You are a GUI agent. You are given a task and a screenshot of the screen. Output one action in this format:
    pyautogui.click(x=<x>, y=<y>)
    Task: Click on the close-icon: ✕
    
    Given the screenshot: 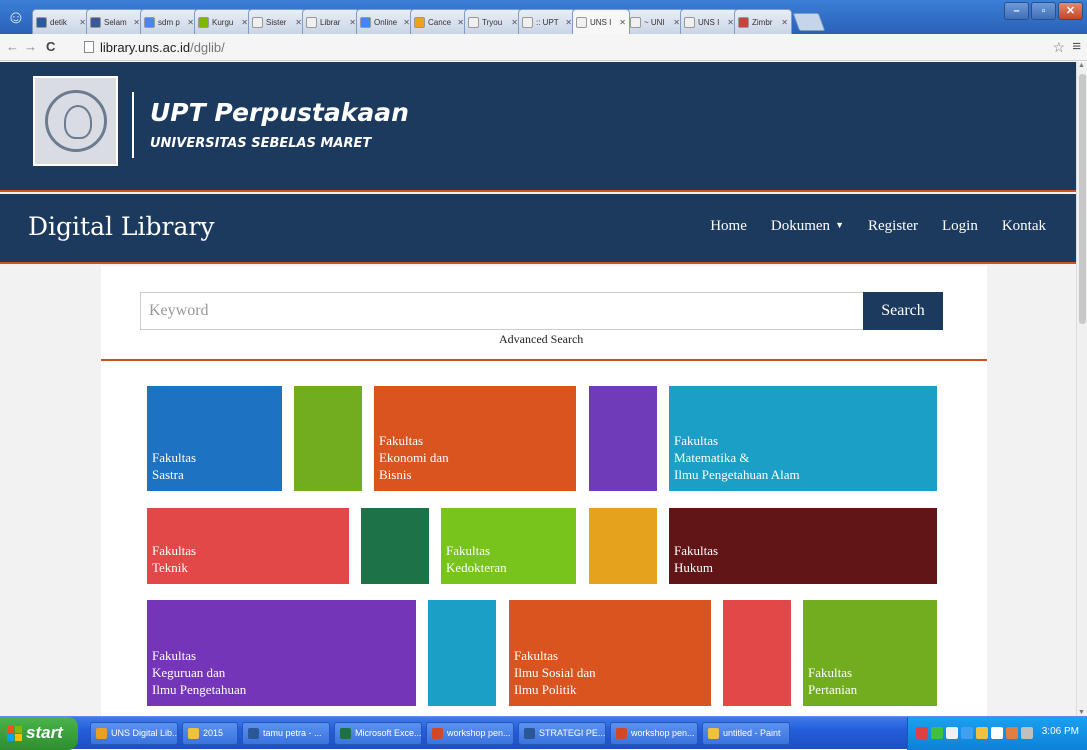 What is the action you would take?
    pyautogui.click(x=1070, y=11)
    